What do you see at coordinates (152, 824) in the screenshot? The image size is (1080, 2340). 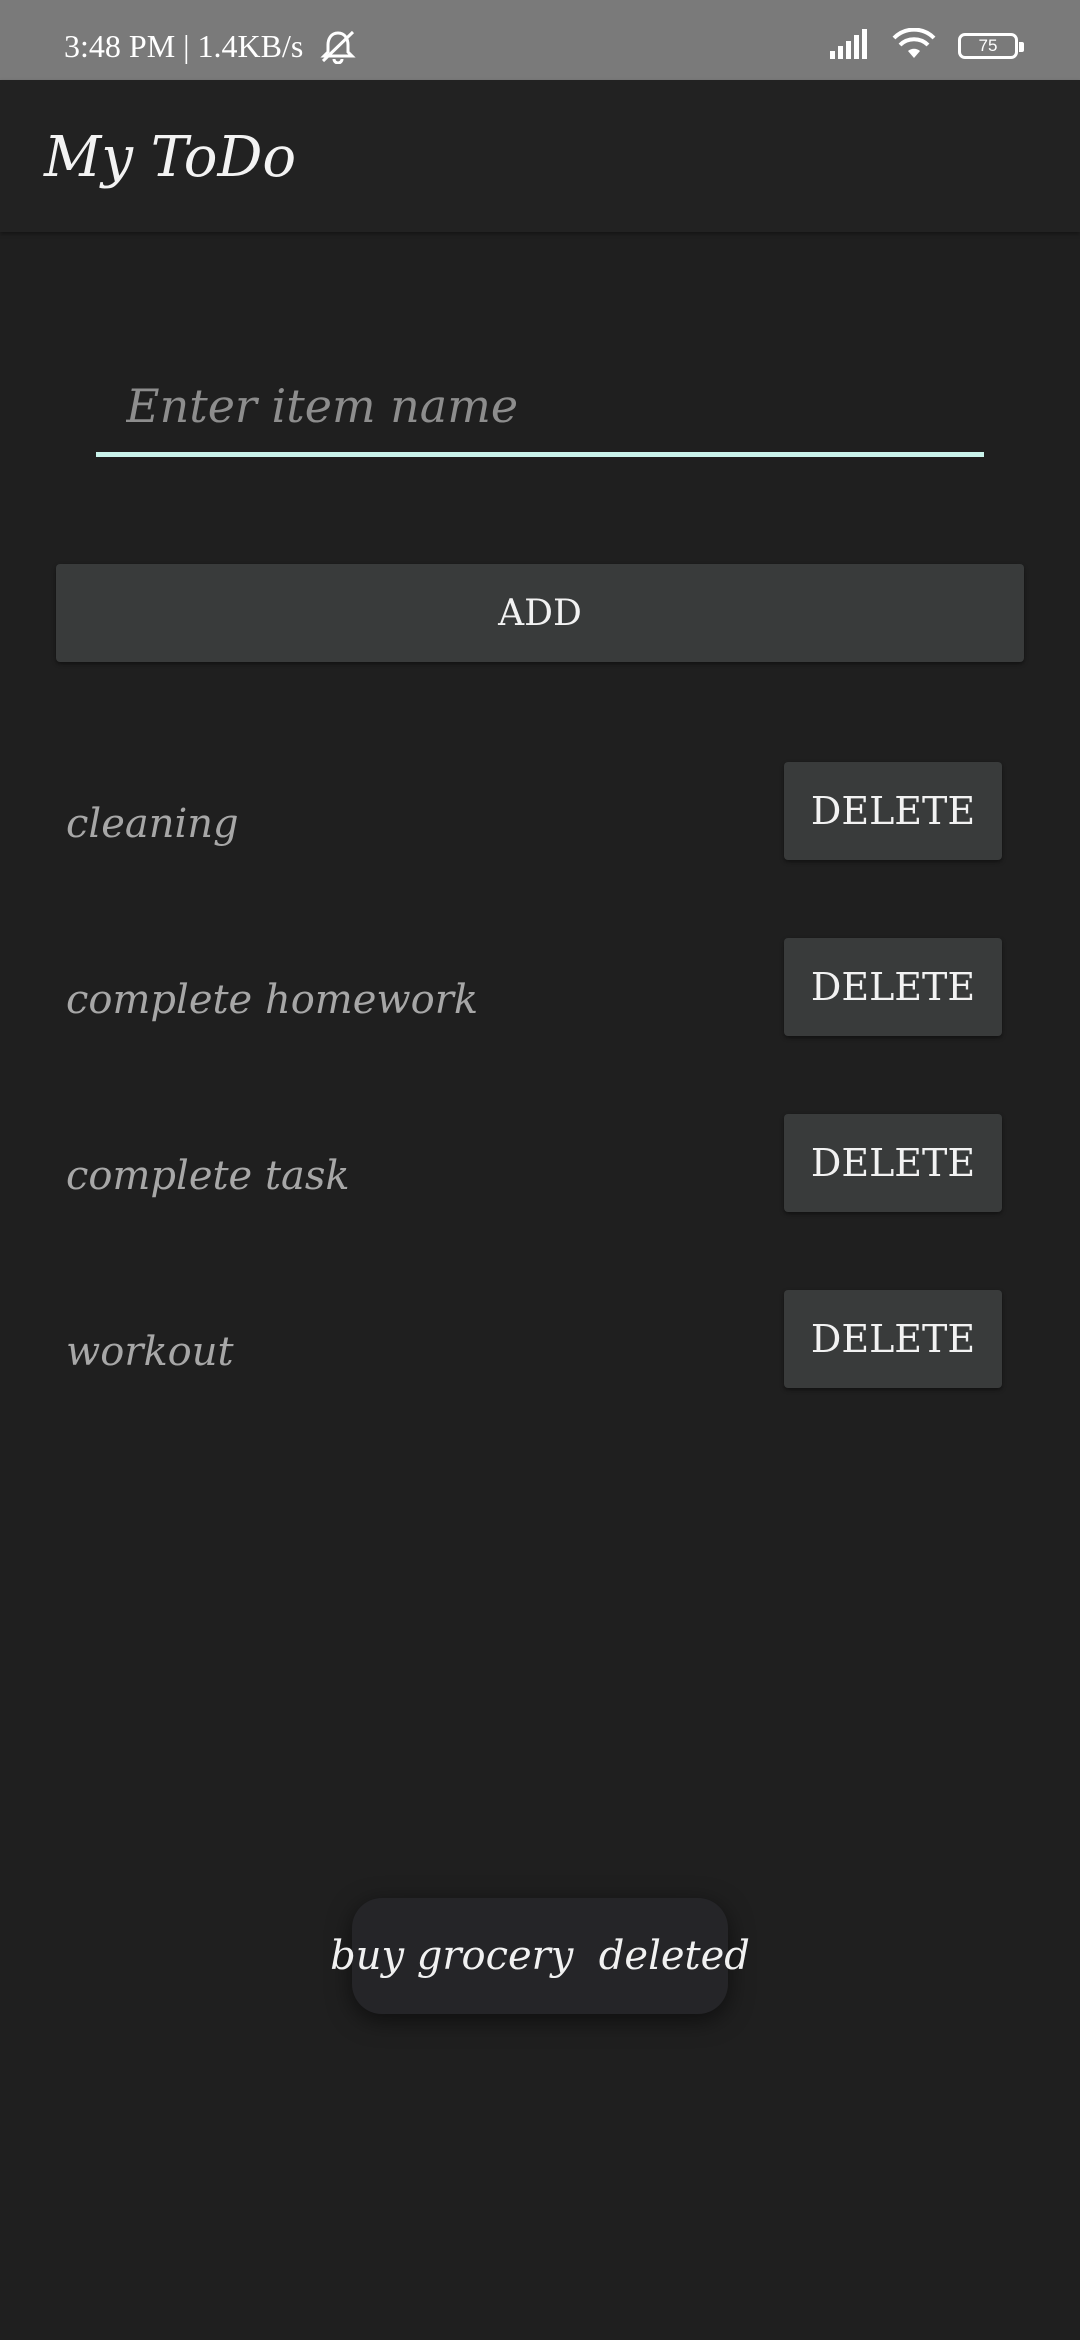 I see `todo-item-label: cleaning` at bounding box center [152, 824].